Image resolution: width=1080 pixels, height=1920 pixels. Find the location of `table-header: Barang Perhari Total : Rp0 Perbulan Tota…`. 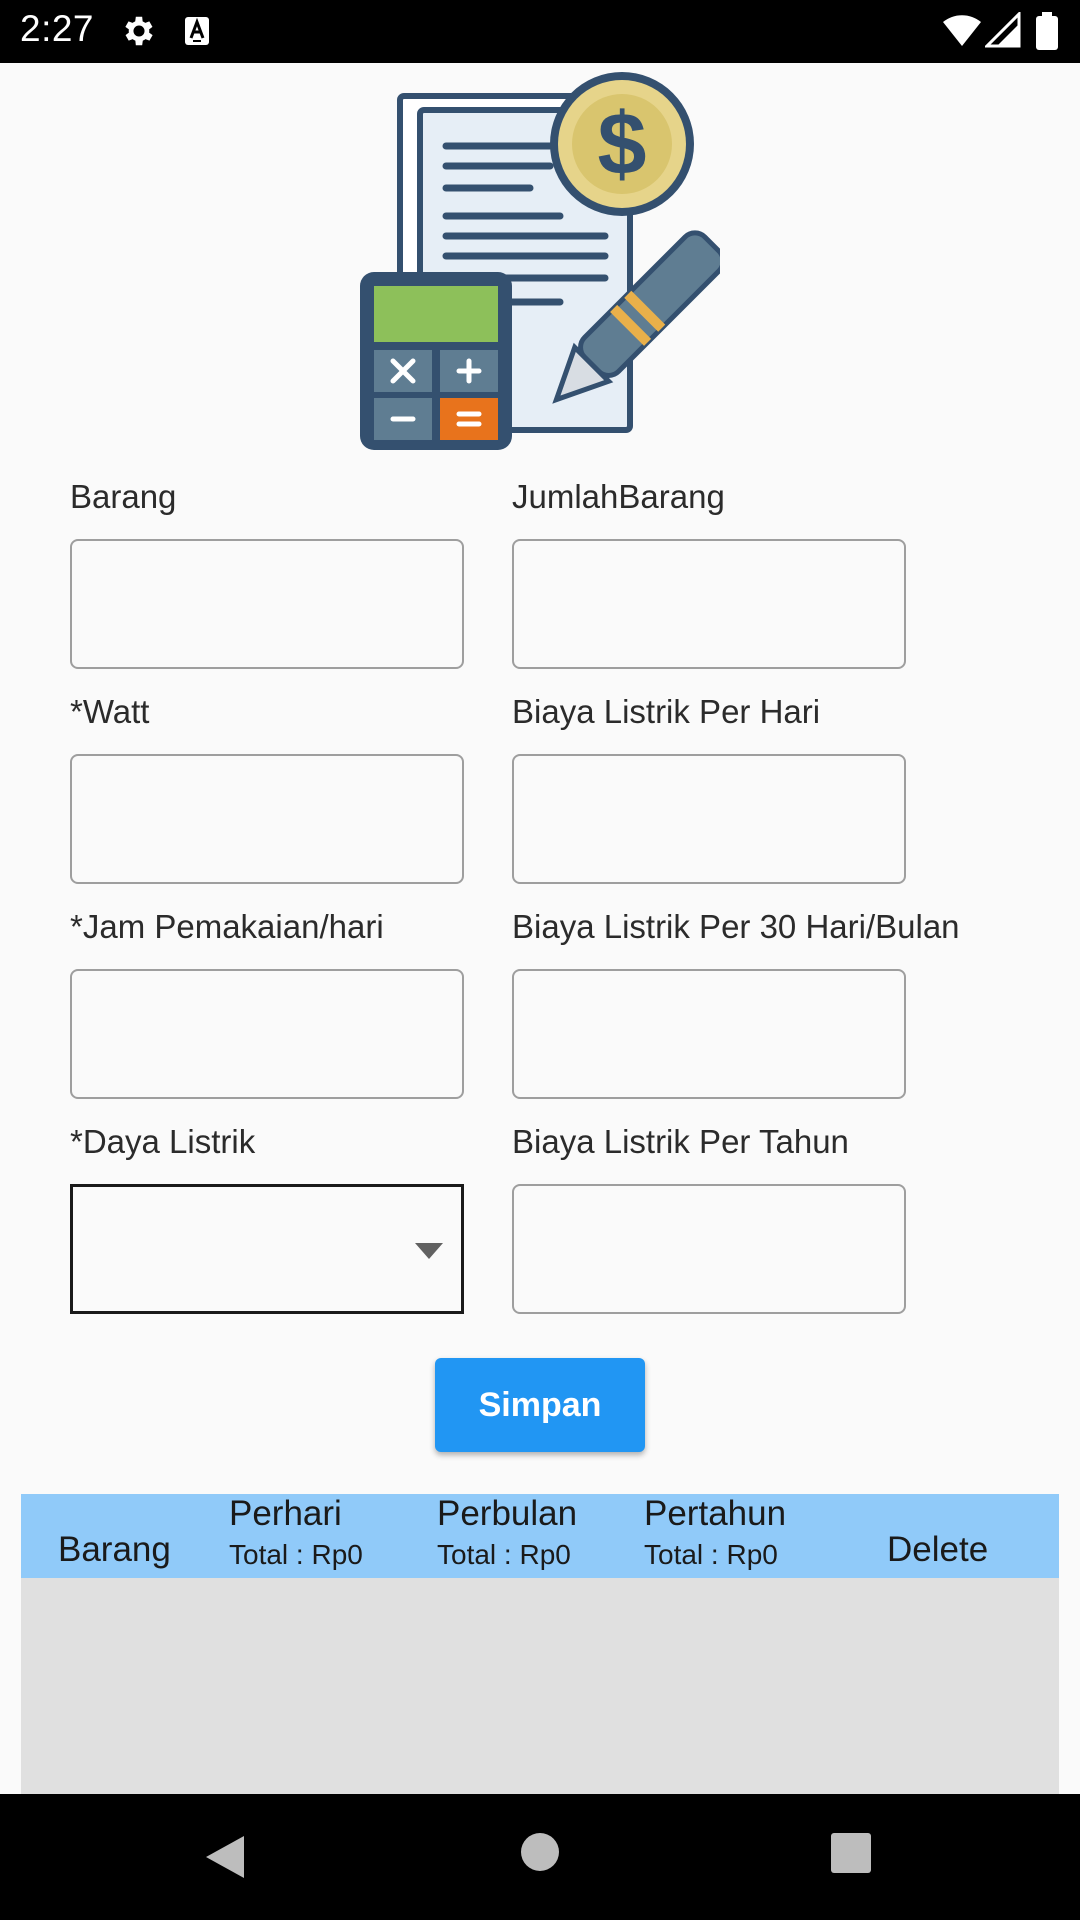

table-header: Barang Perhari Total : Rp0 Perbulan Tota… is located at coordinates (540, 1536).